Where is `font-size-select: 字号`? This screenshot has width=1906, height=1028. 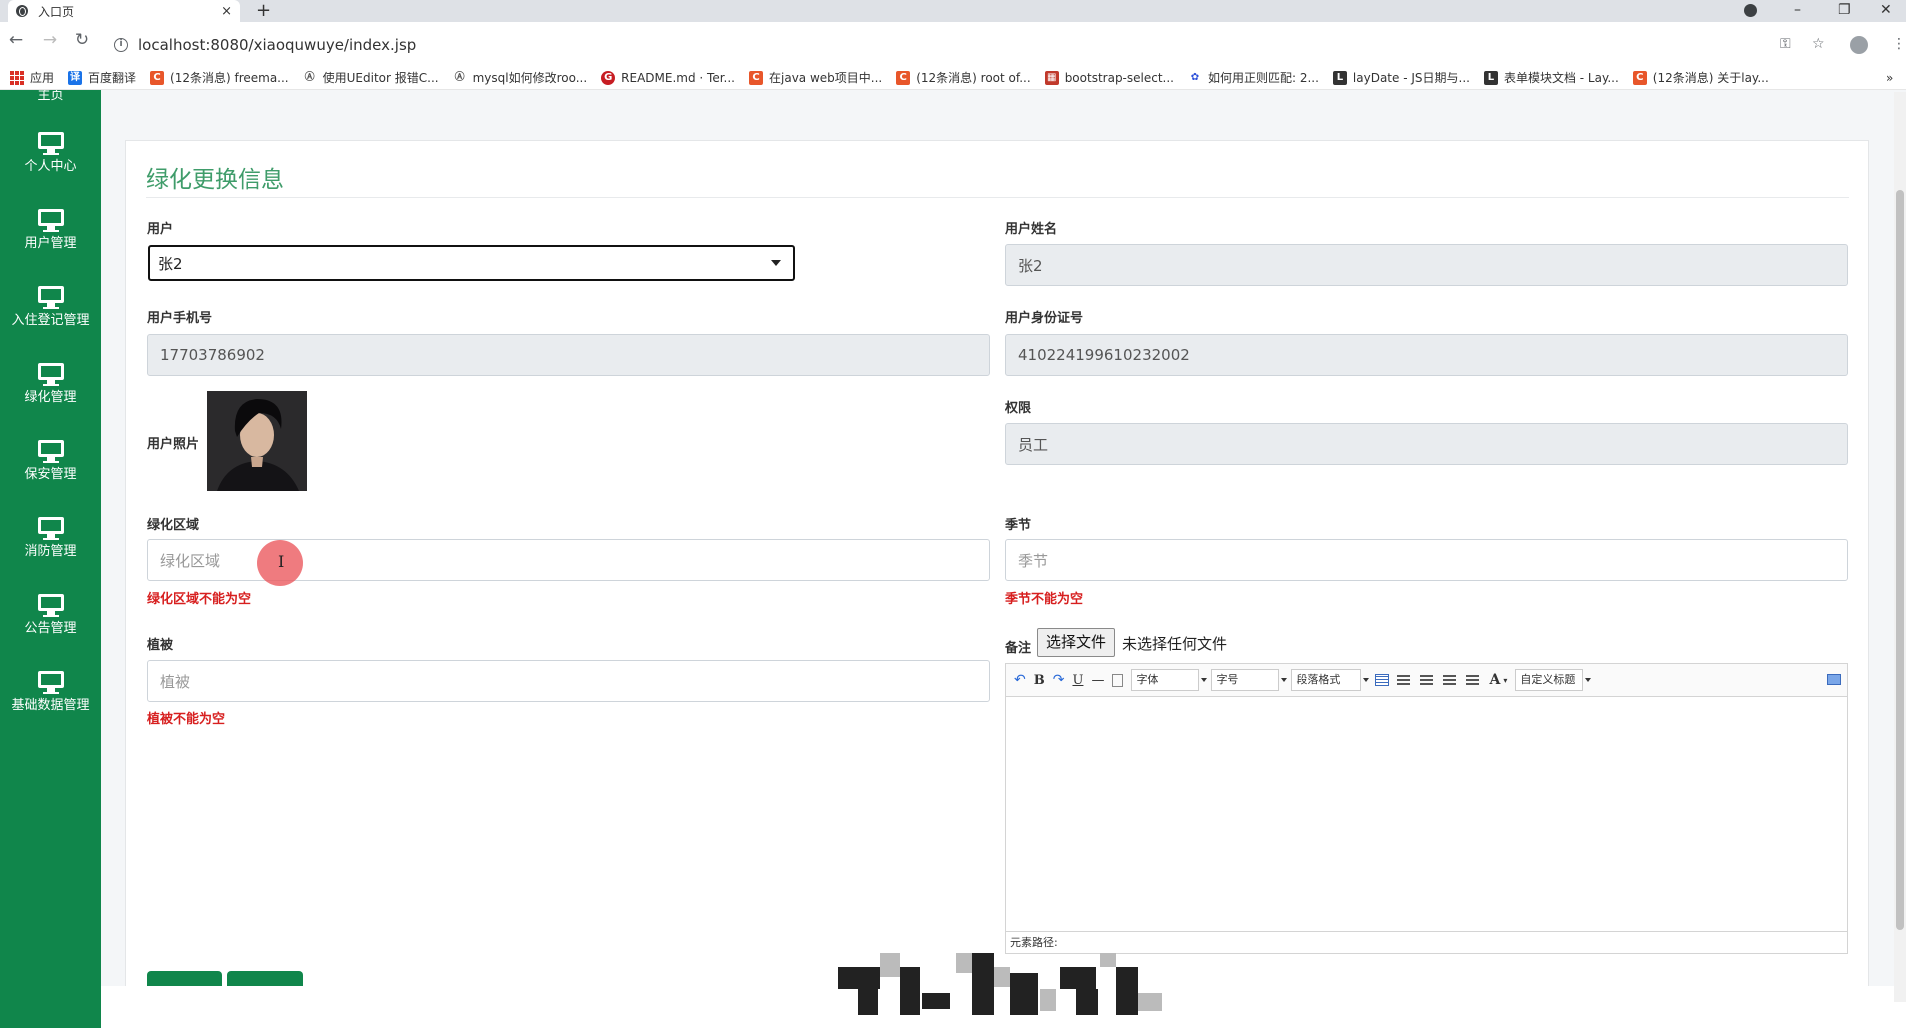 font-size-select: 字号 is located at coordinates (1249, 680).